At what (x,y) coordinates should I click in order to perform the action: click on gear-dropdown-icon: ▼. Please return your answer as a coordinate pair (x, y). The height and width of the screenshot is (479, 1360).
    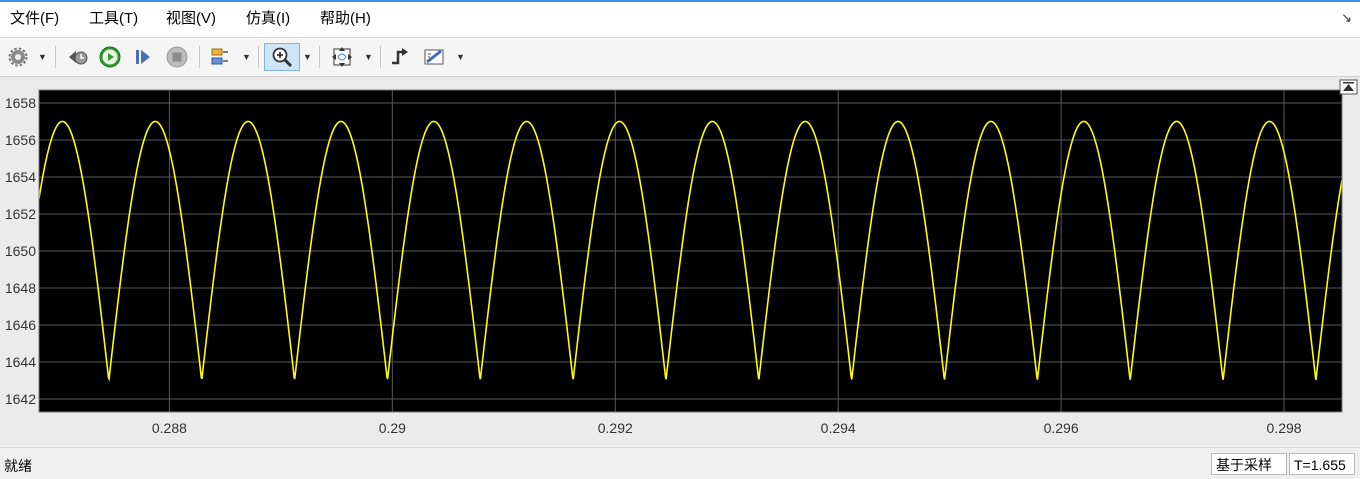
    Looking at the image, I should click on (42, 57).